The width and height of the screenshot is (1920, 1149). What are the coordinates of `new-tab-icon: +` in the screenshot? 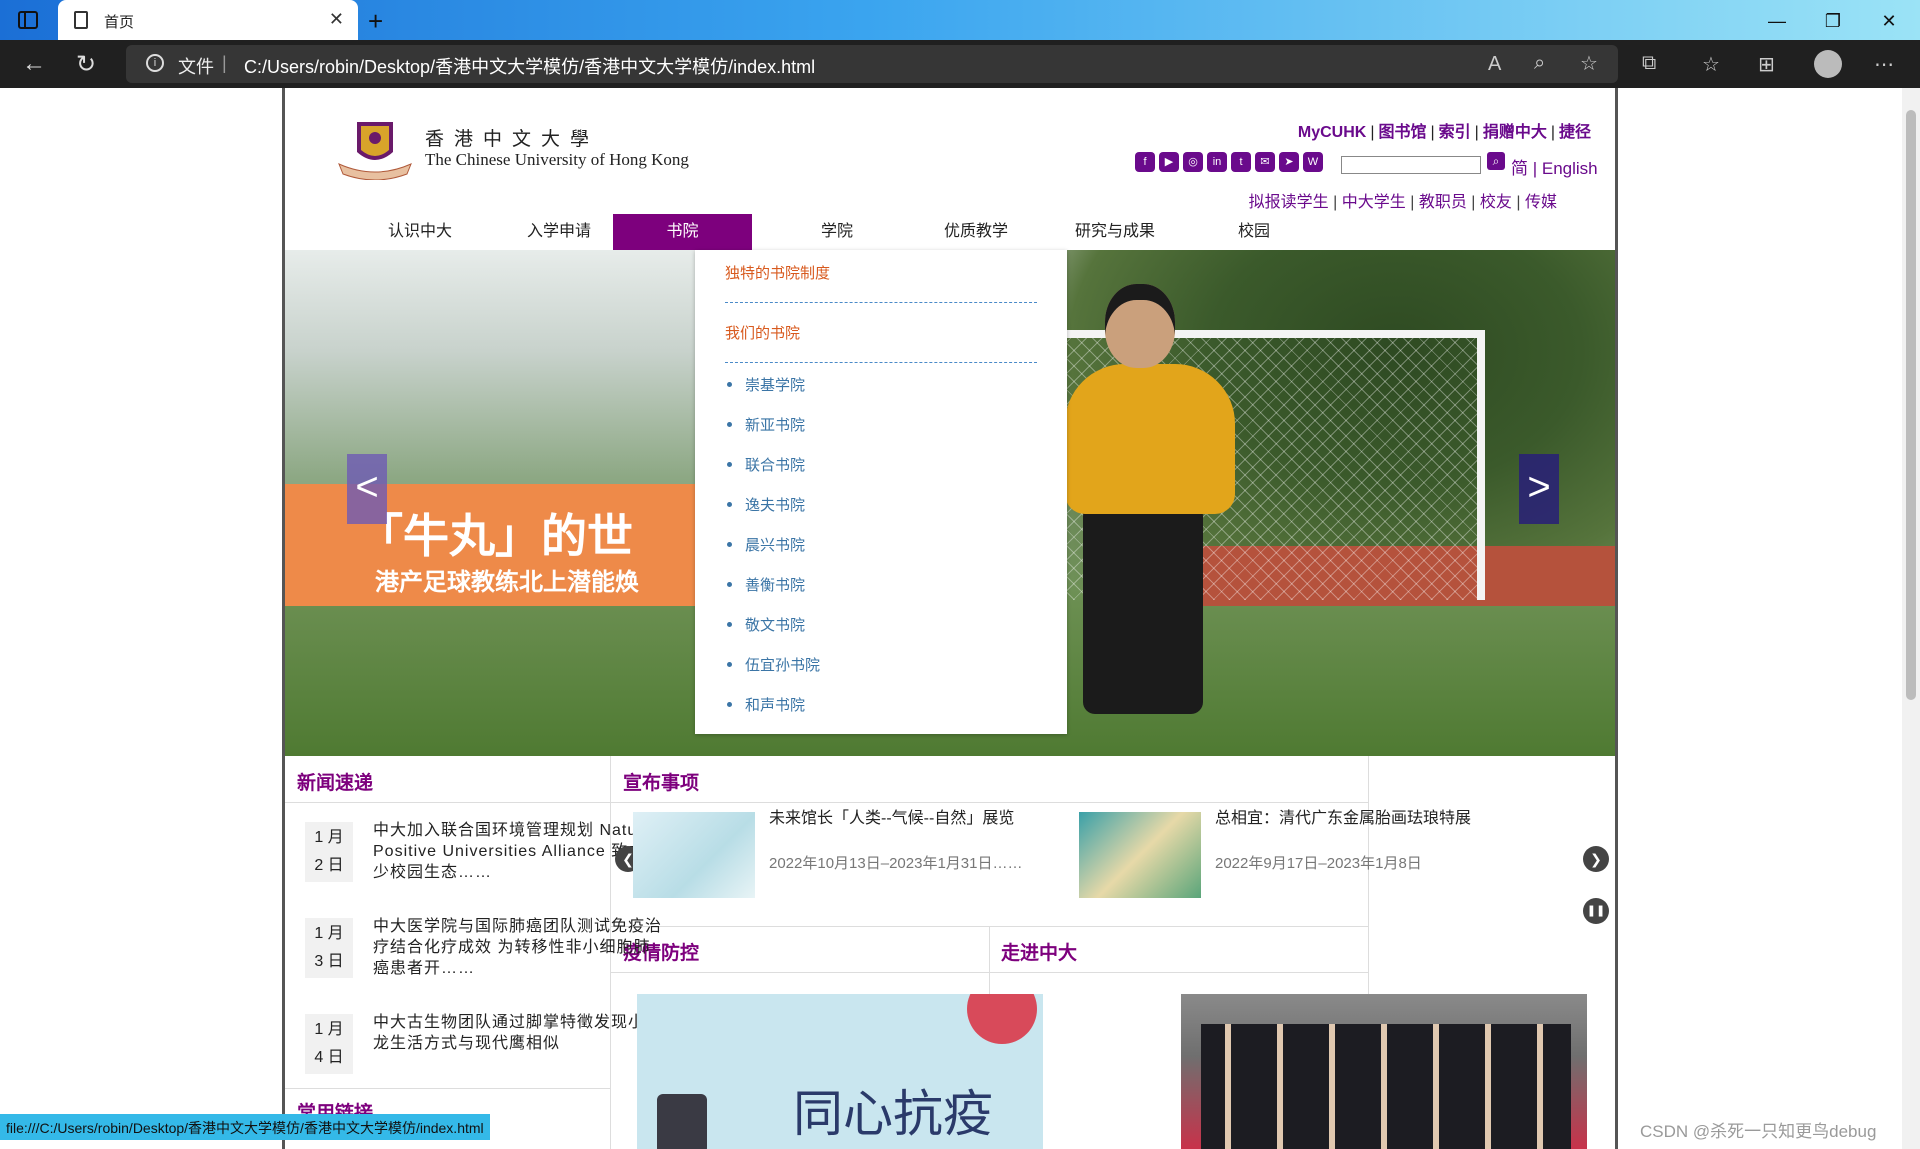 It's located at (375, 21).